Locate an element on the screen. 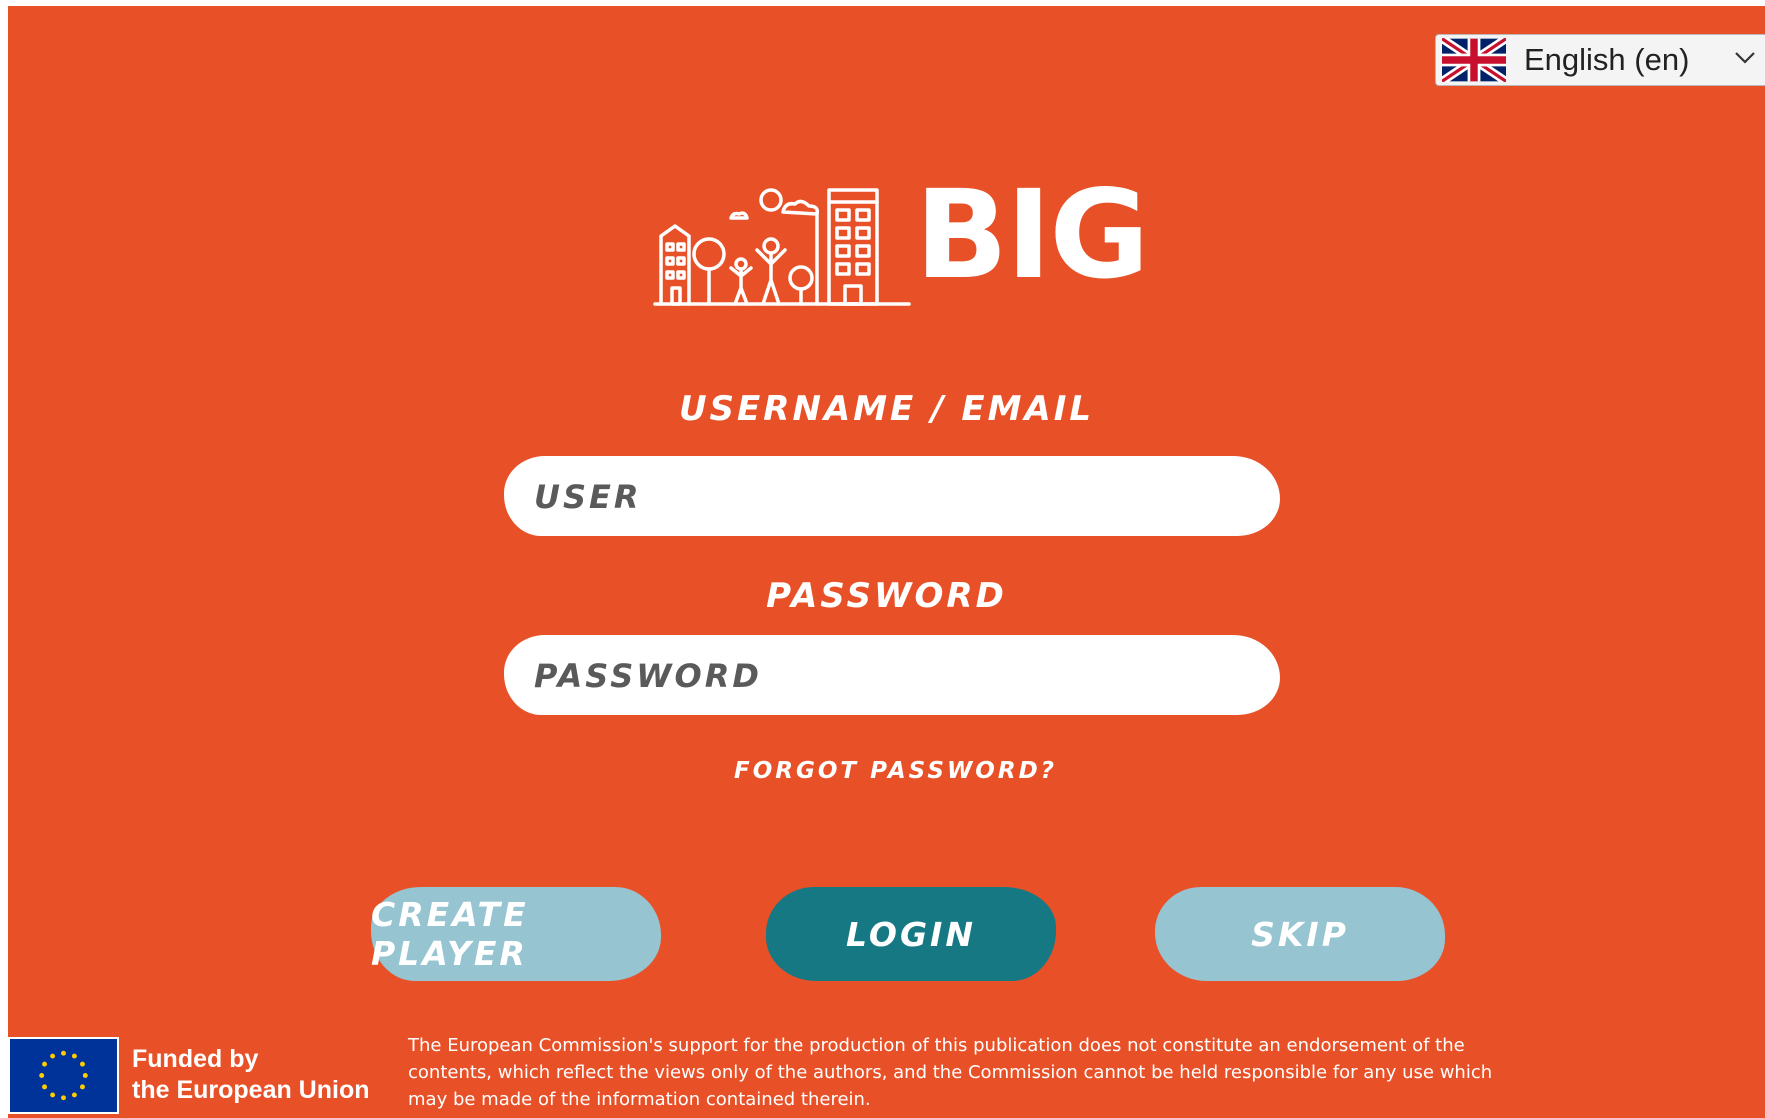  password-field-container is located at coordinates (892, 676).